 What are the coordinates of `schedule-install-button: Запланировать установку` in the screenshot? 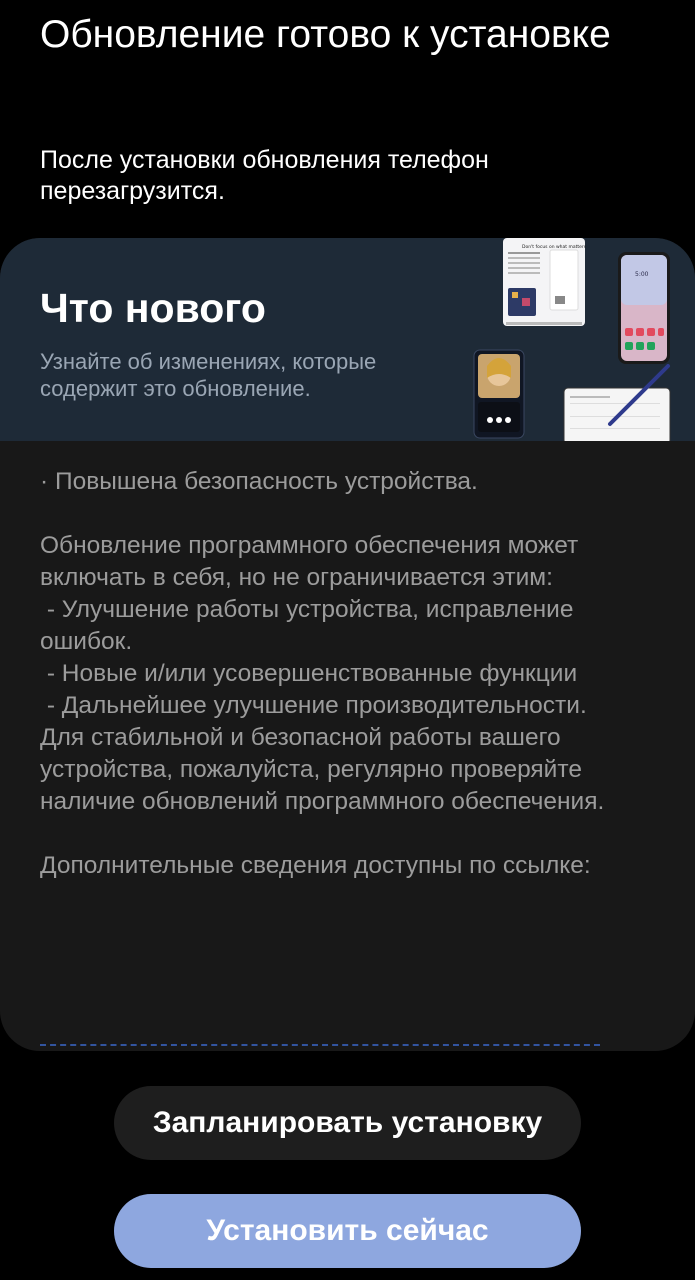 It's located at (347, 1123).